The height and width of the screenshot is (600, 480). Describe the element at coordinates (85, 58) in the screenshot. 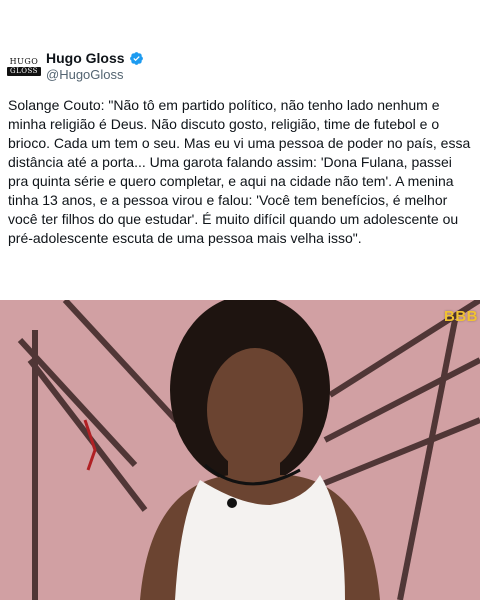

I see `display-name: Hugo Gloss` at that location.